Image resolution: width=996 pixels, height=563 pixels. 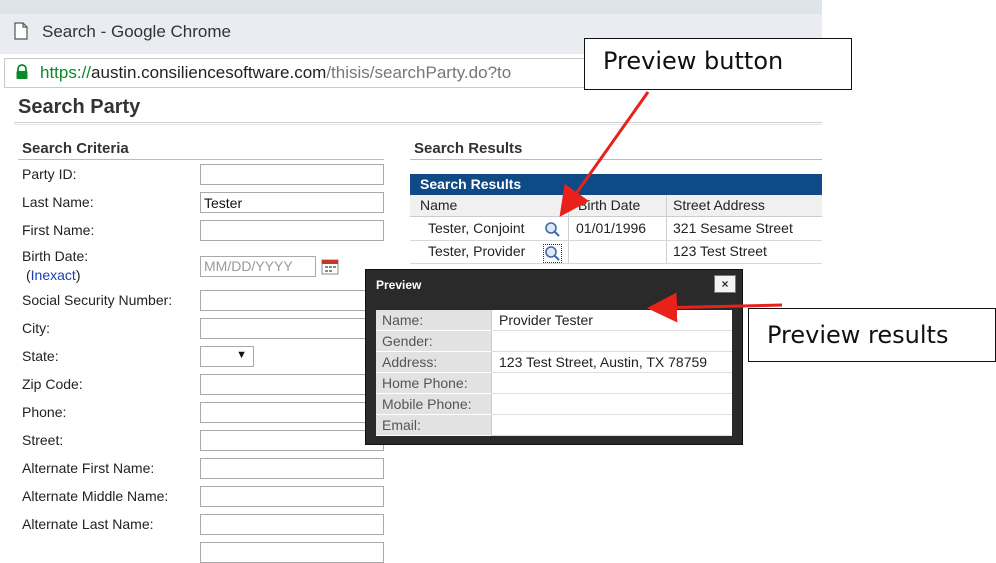 I want to click on birth-date-label: Birth Date:, so click(x=55, y=256).